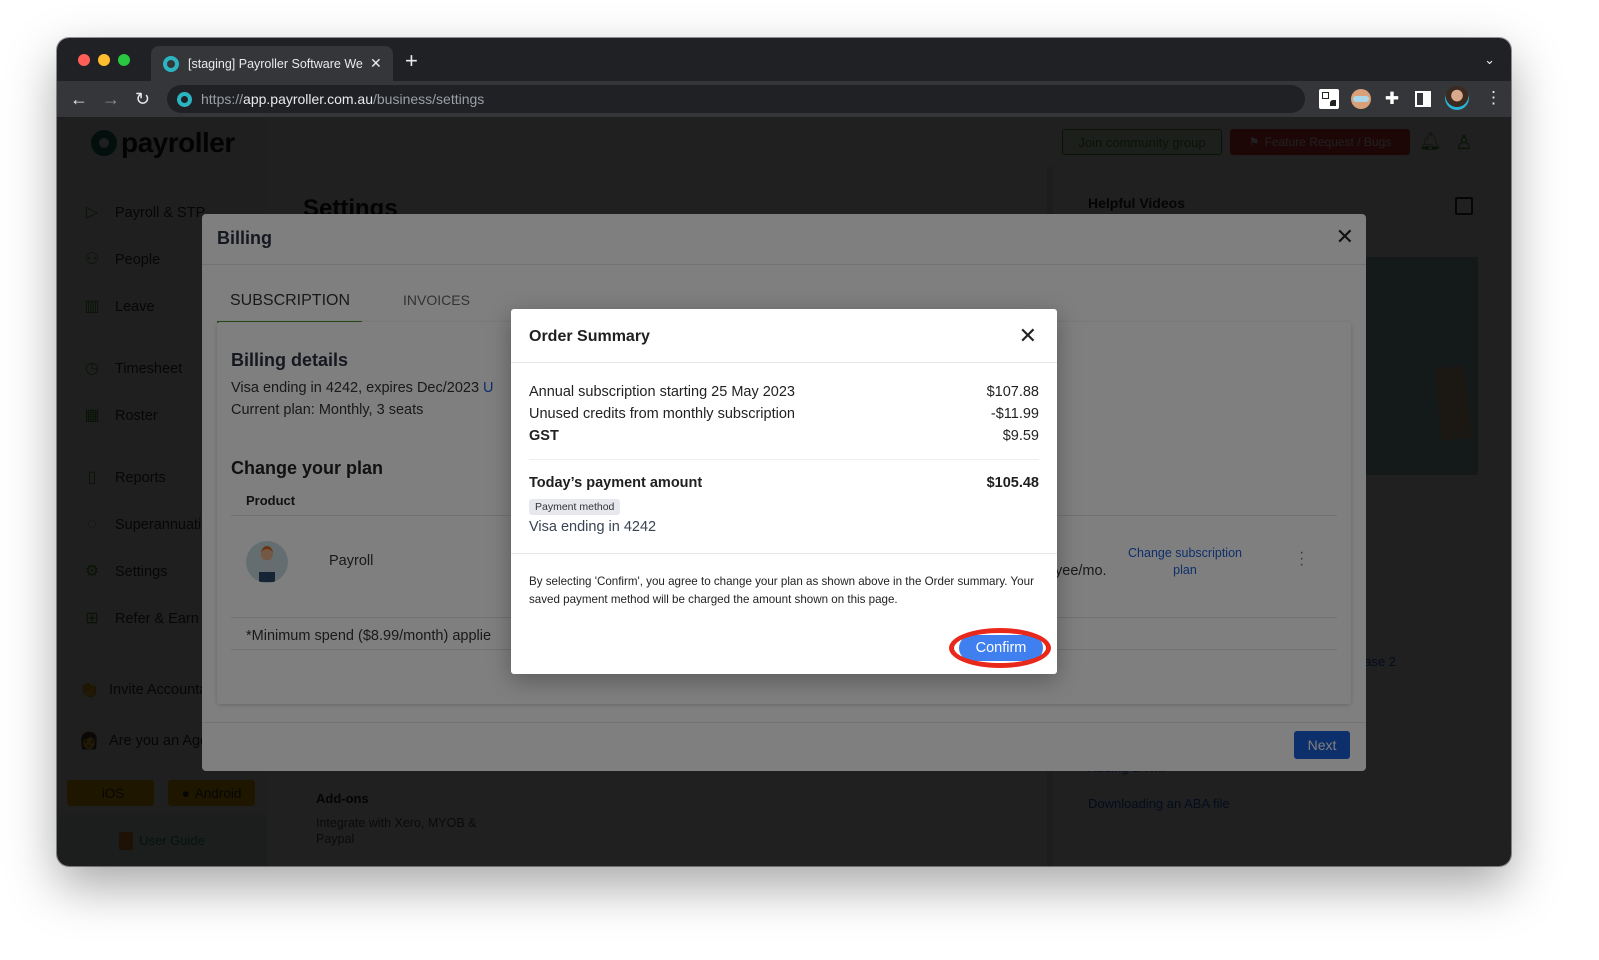 This screenshot has height=960, width=1599. What do you see at coordinates (784, 436) in the screenshot?
I see `line-item: GST $9.59` at bounding box center [784, 436].